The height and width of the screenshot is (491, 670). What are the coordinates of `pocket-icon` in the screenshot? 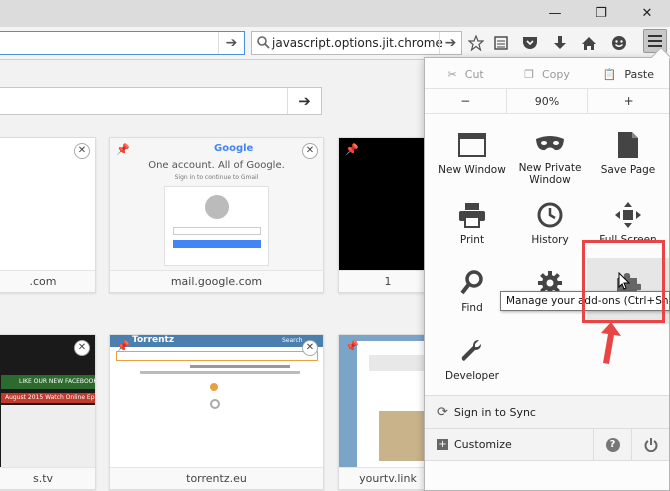 It's located at (530, 43).